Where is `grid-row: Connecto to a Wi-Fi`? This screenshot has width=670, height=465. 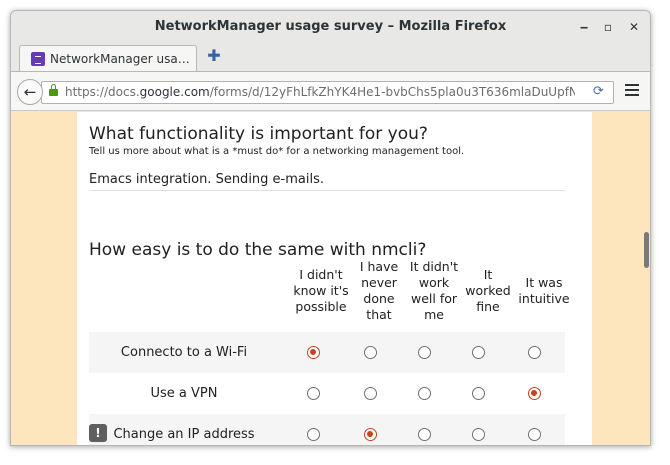 grid-row: Connecto to a Wi-Fi is located at coordinates (327, 352).